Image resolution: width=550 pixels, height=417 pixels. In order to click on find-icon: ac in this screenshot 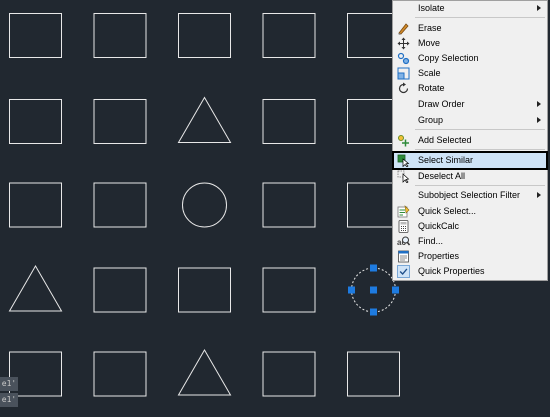, I will do `click(403, 241)`.